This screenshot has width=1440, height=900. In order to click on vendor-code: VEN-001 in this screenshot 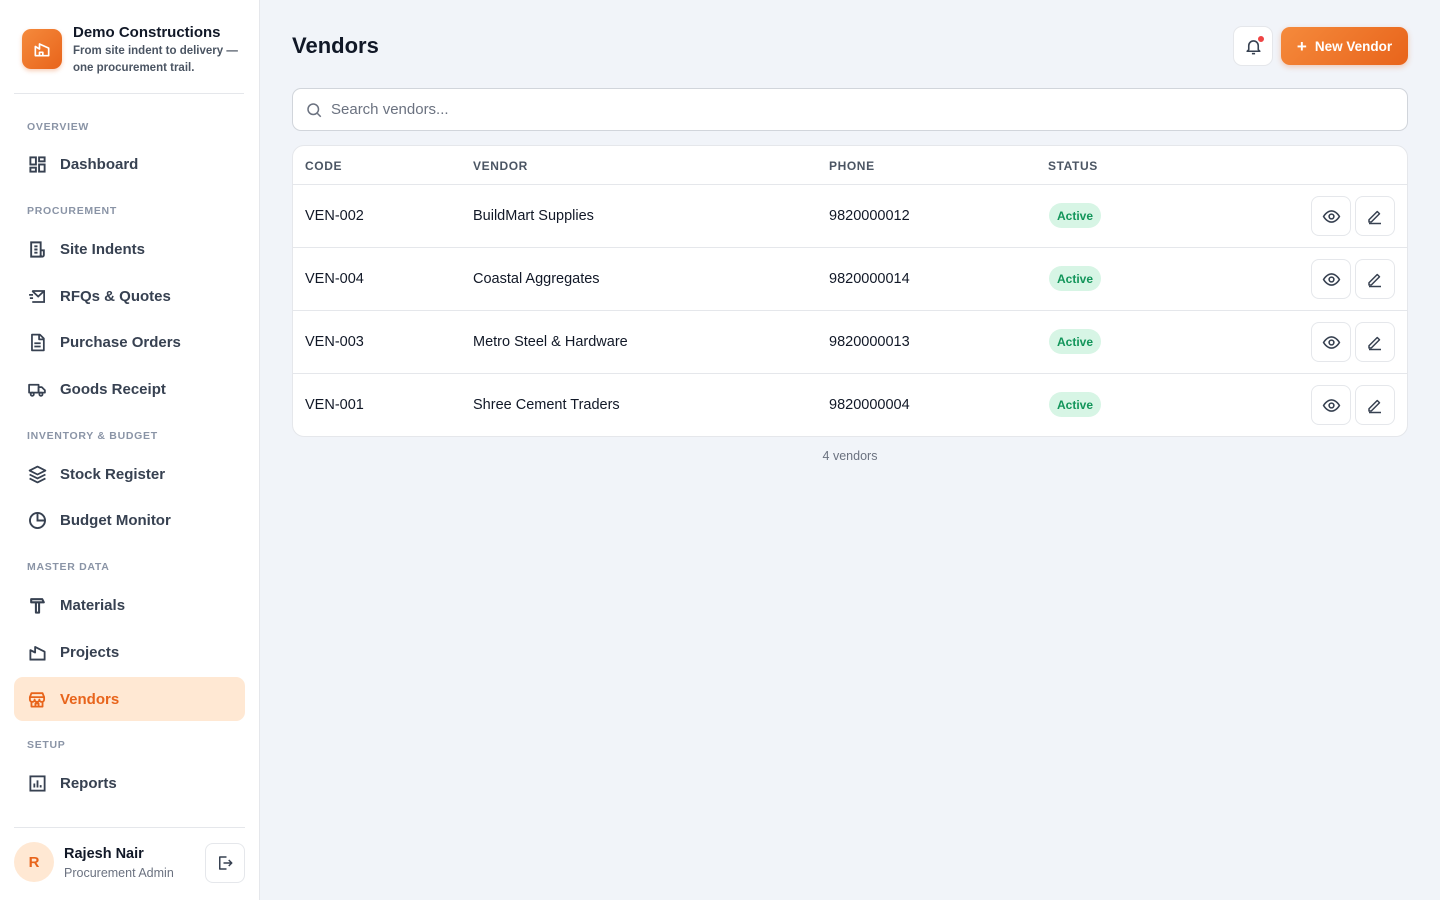, I will do `click(334, 405)`.